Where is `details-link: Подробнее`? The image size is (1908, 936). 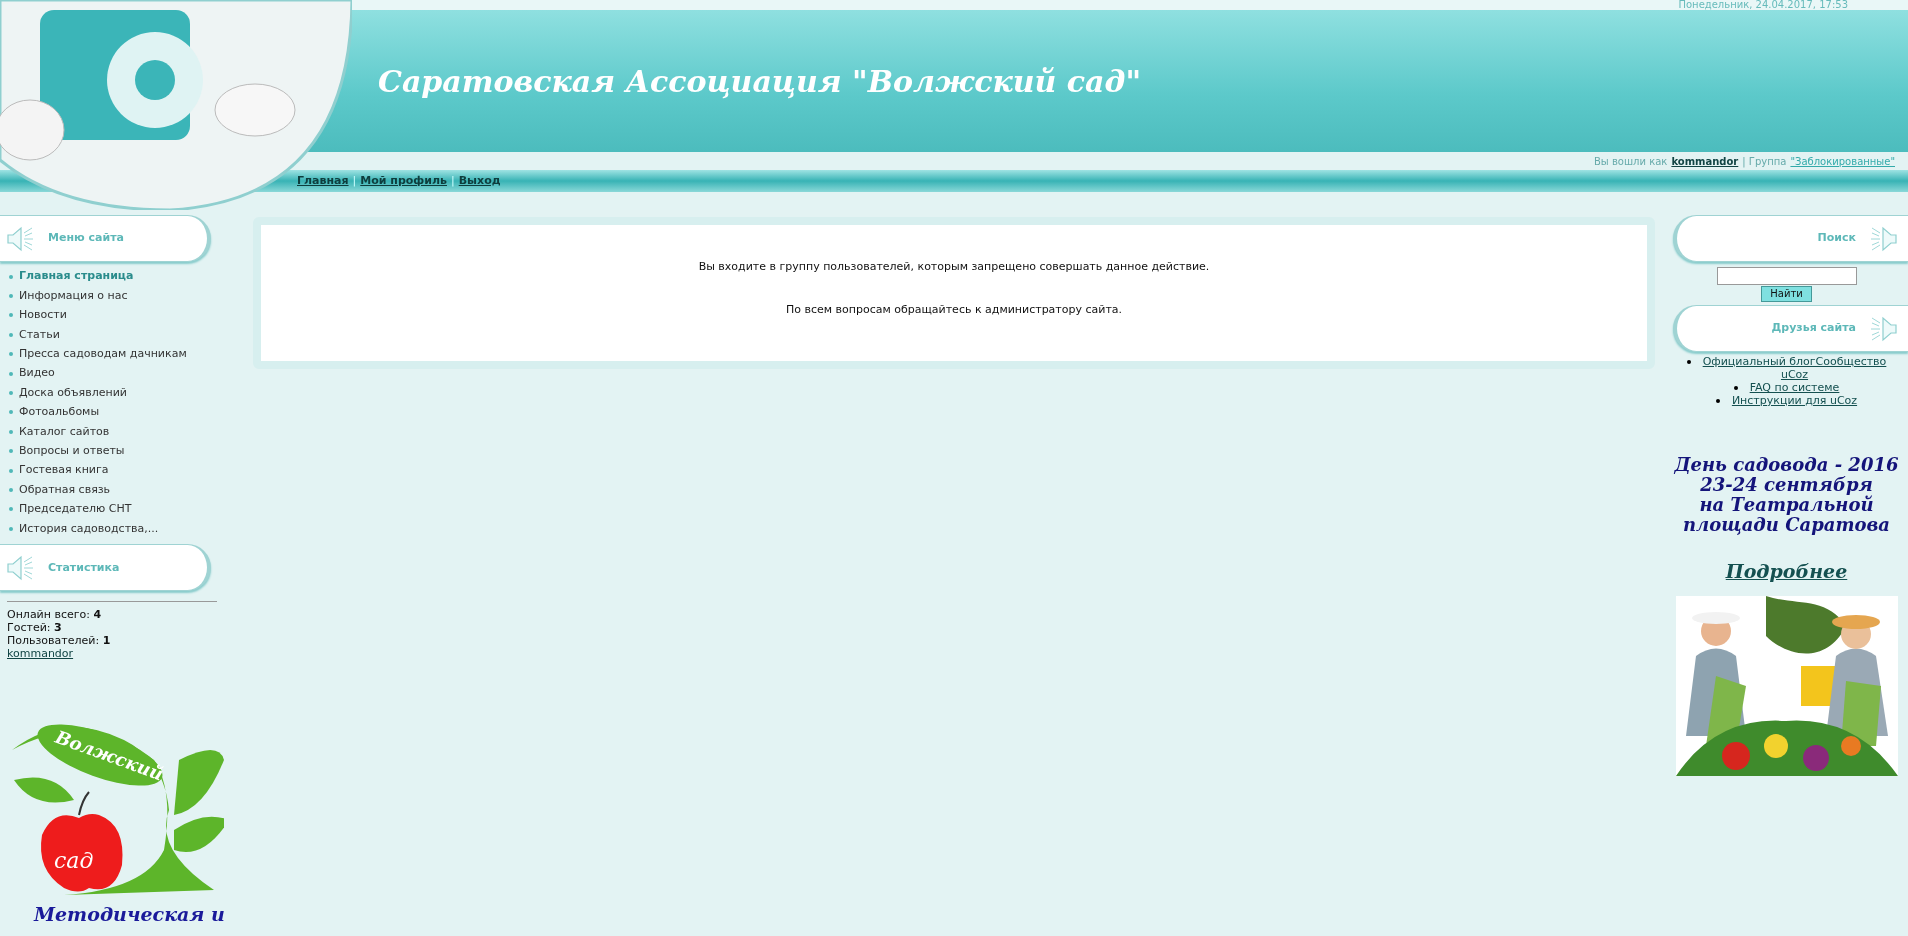
details-link: Подробнее is located at coordinates (1786, 571).